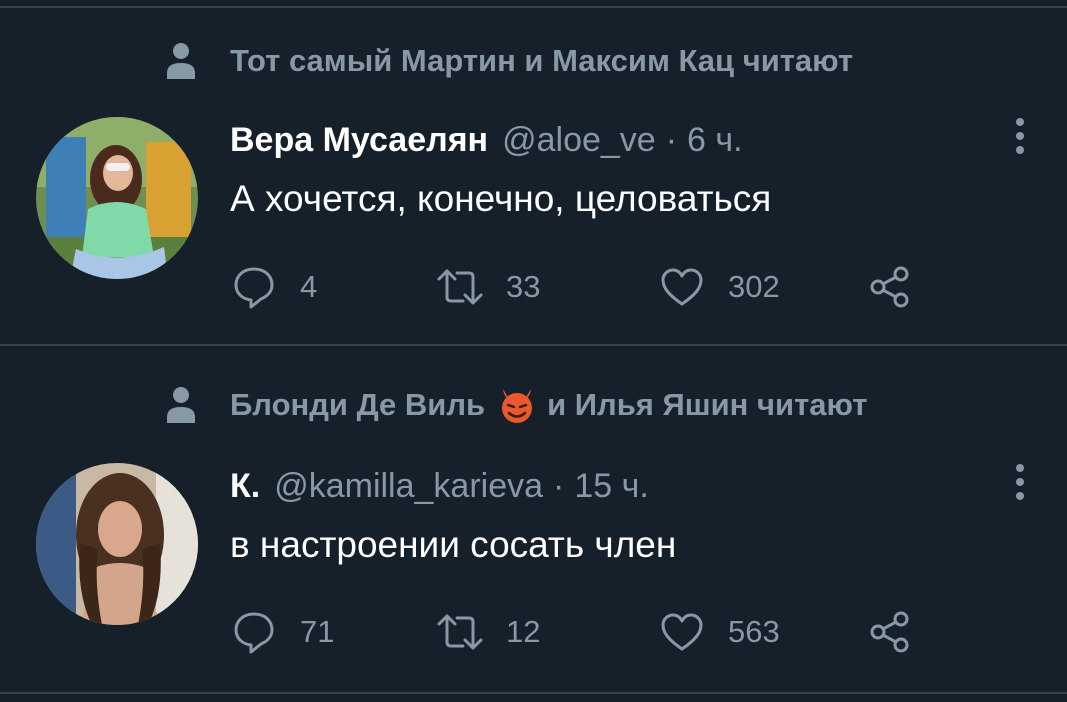  What do you see at coordinates (517, 405) in the screenshot?
I see `smiling-devil-emoji-icon` at bounding box center [517, 405].